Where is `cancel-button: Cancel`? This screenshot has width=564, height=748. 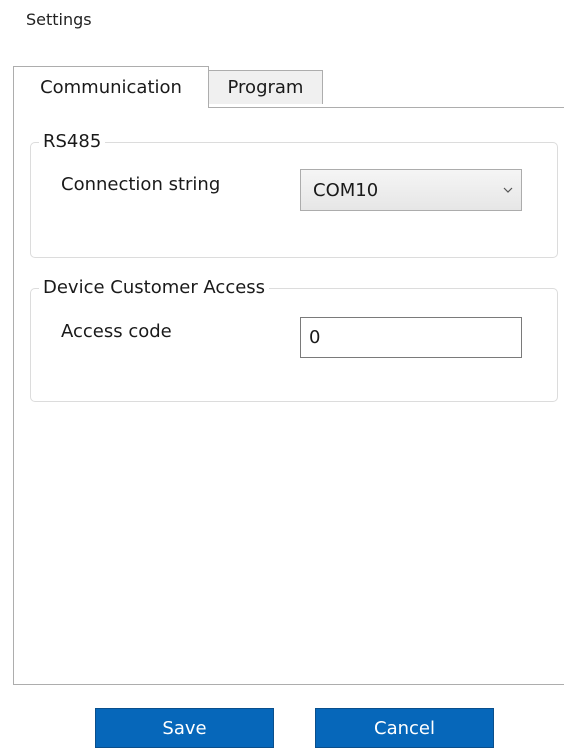
cancel-button: Cancel is located at coordinates (404, 728).